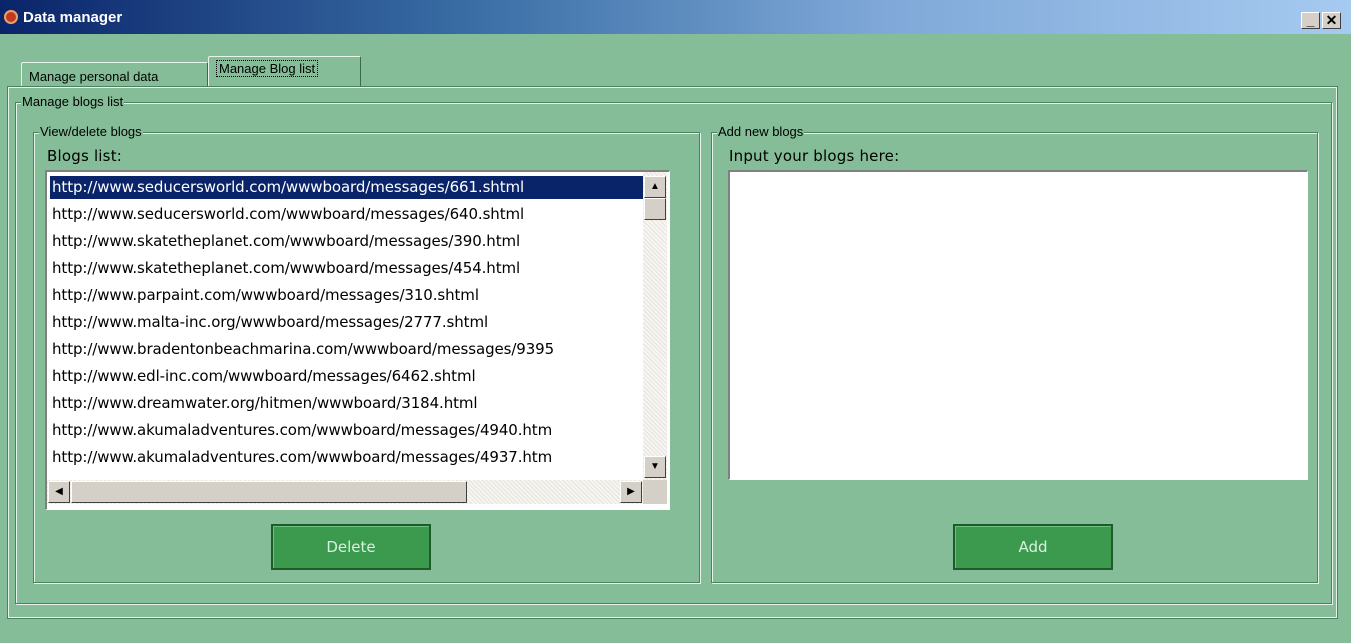 The height and width of the screenshot is (643, 1351). I want to click on arrow-left-icon: ◀, so click(59, 491).